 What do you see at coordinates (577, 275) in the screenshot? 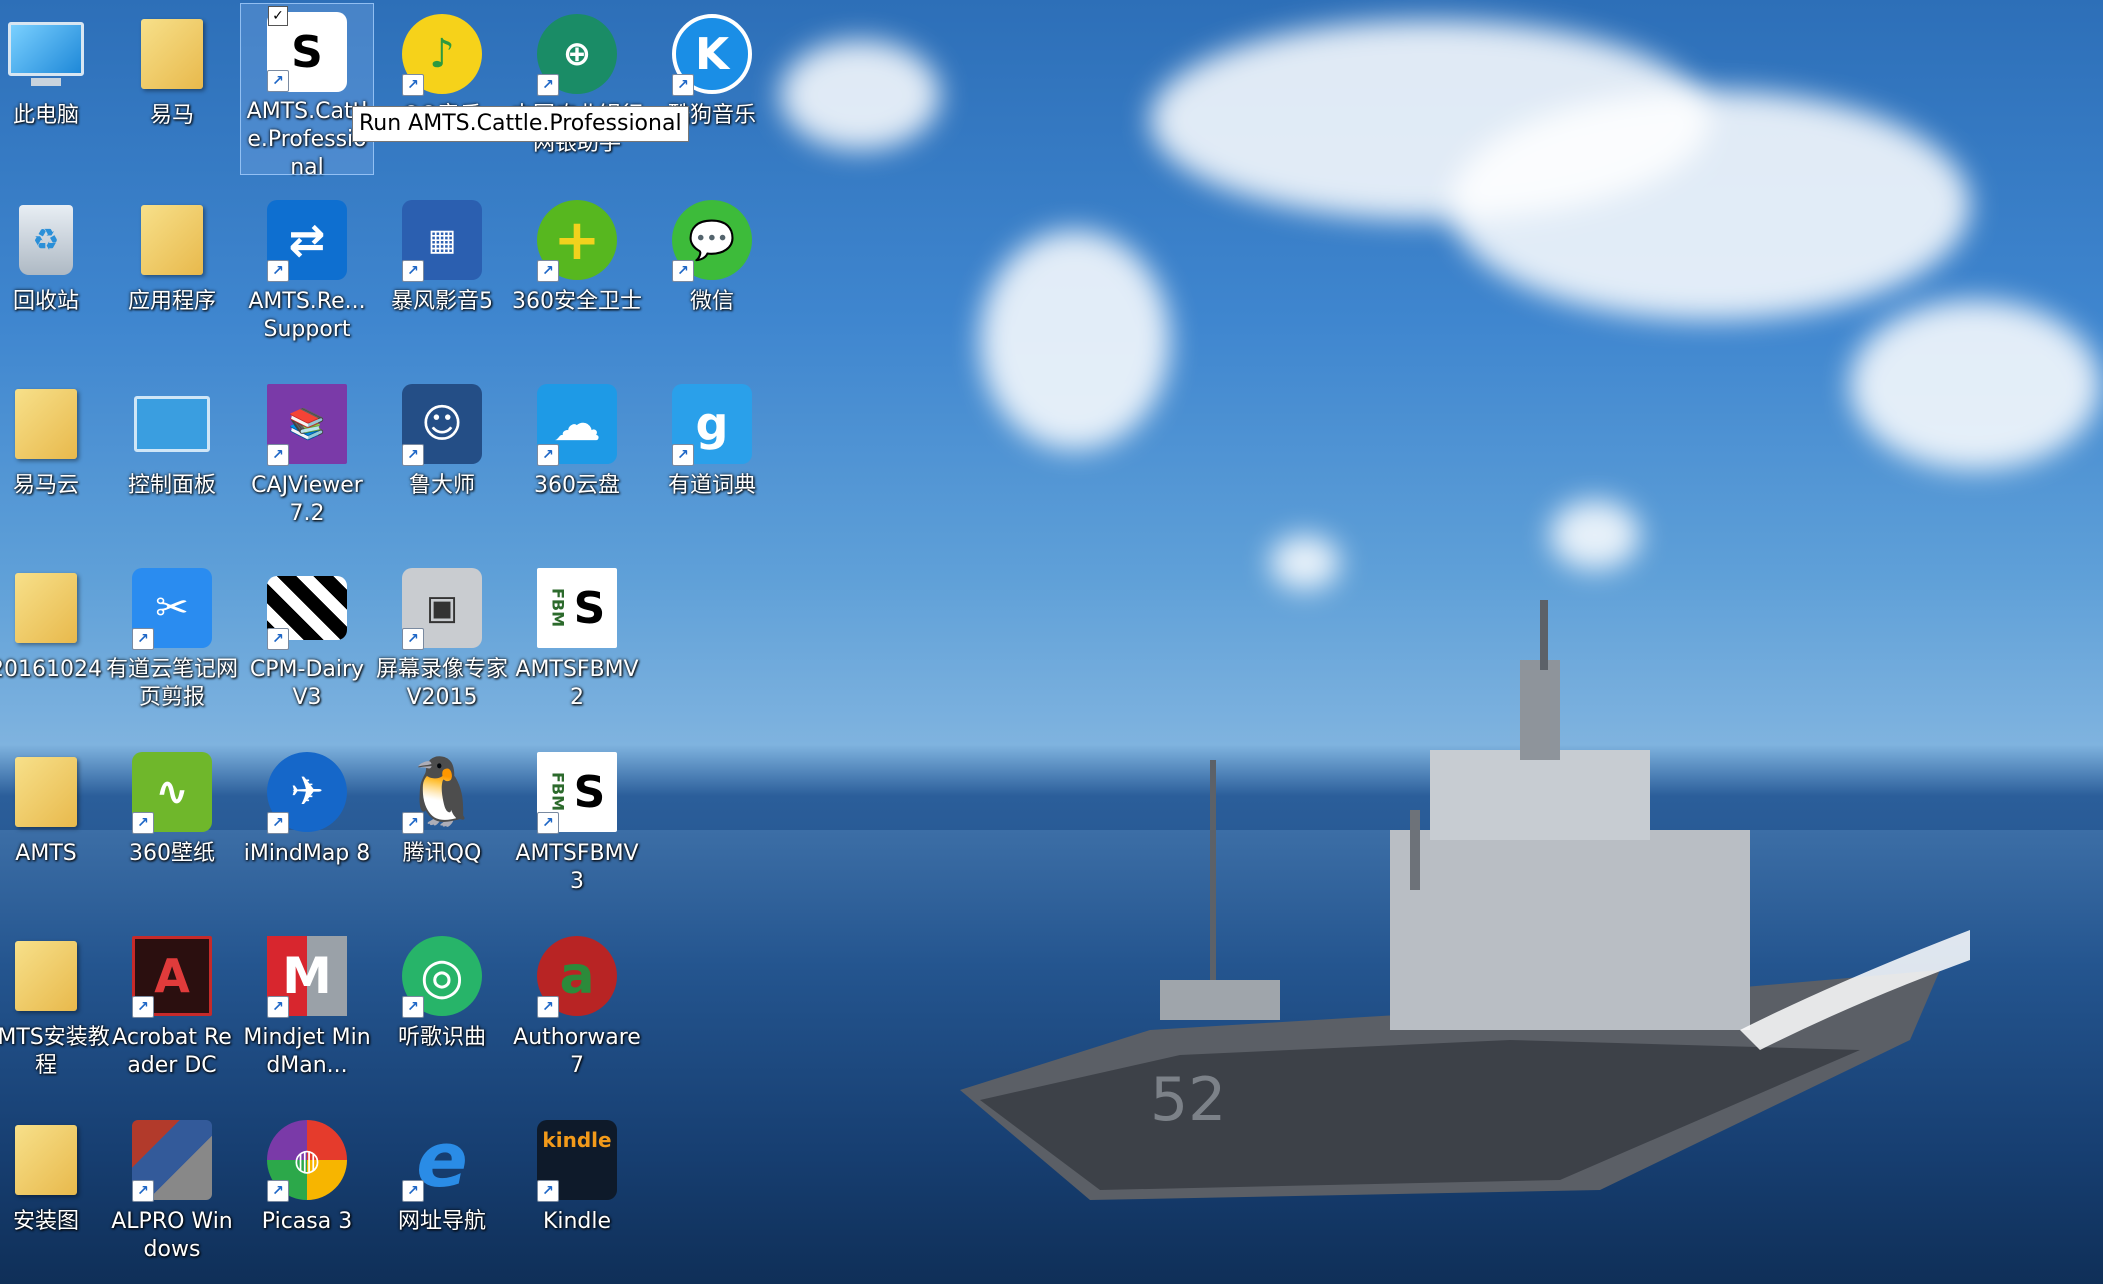
I see `desktop-icon: + ↗ 360安全卫士` at bounding box center [577, 275].